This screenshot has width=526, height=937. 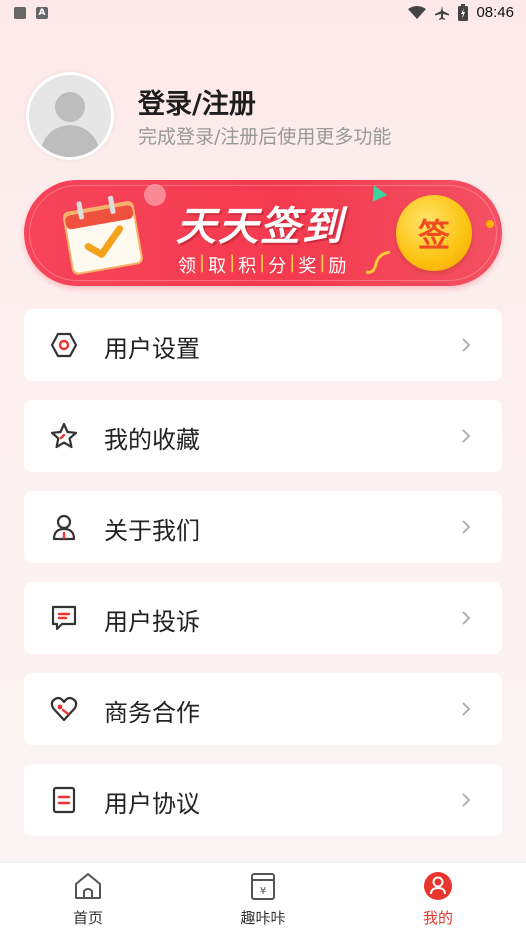 I want to click on tab-mine: 我的, so click(x=438, y=899).